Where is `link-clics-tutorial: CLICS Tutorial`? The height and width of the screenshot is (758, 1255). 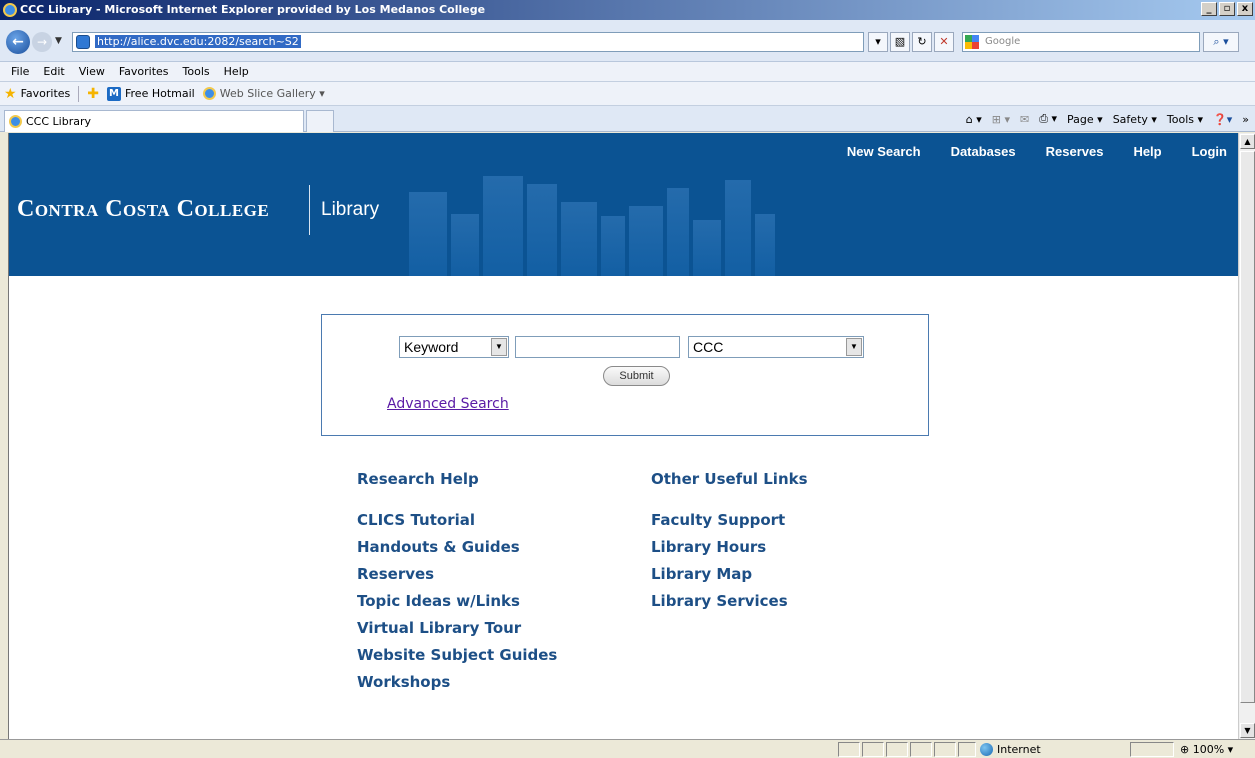
link-clics-tutorial: CLICS Tutorial is located at coordinates (457, 520).